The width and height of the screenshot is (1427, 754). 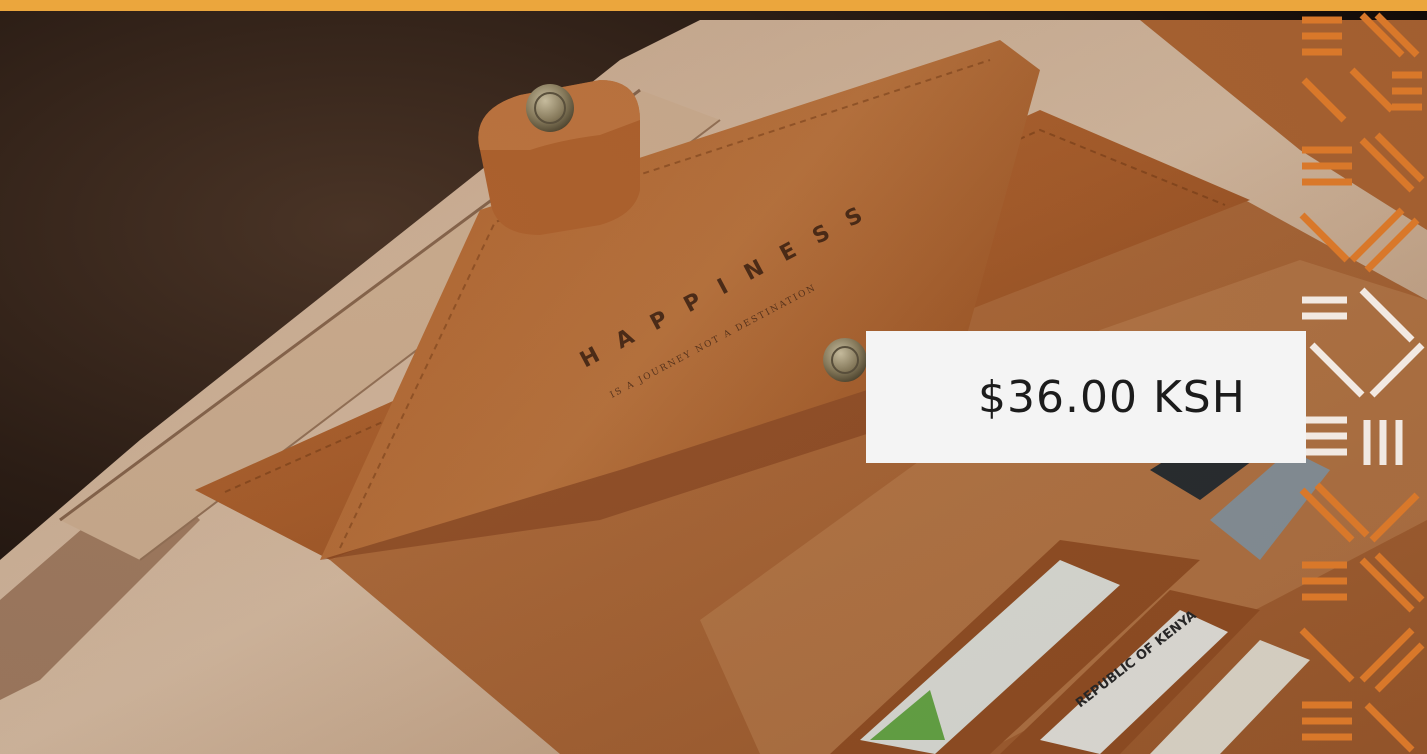 I want to click on price-label: $36.00 KSH, so click(x=1112, y=397).